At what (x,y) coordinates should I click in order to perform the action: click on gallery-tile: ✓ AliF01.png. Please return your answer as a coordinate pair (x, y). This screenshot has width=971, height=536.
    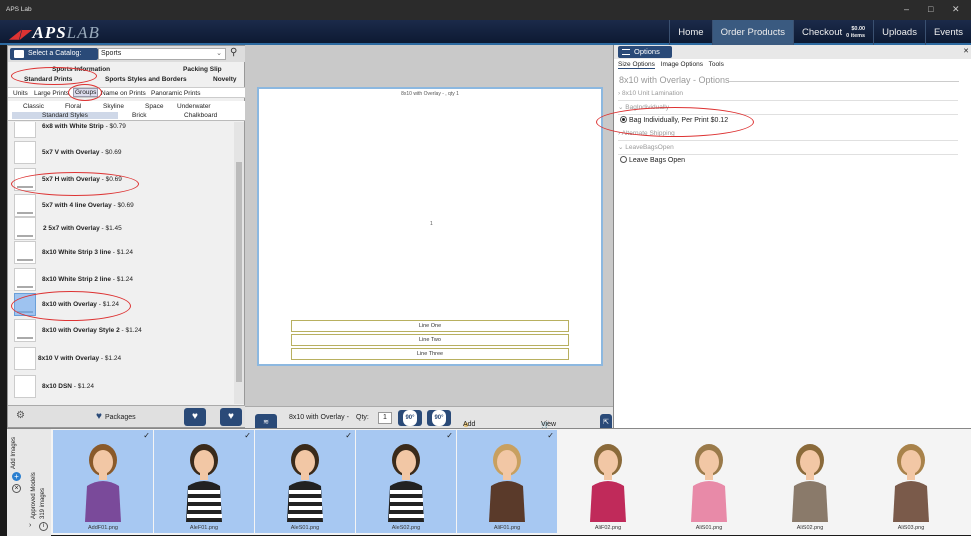
    Looking at the image, I should click on (507, 481).